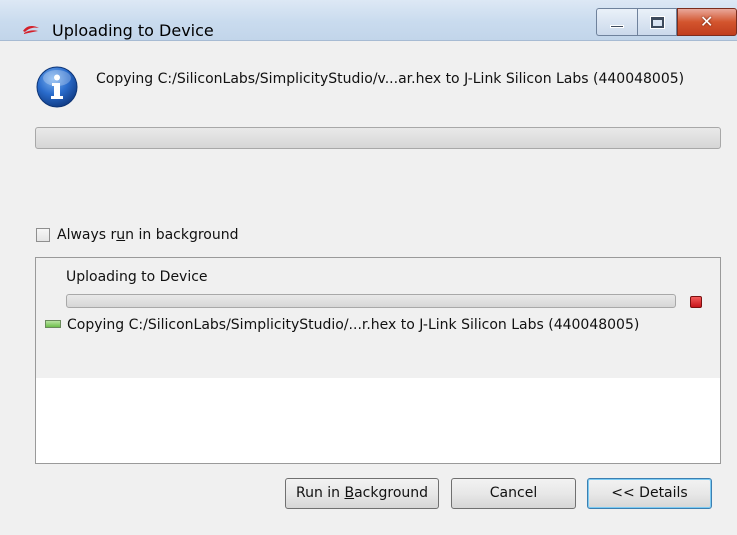  Describe the element at coordinates (31, 30) in the screenshot. I see `simplicity-studio-icon` at that location.